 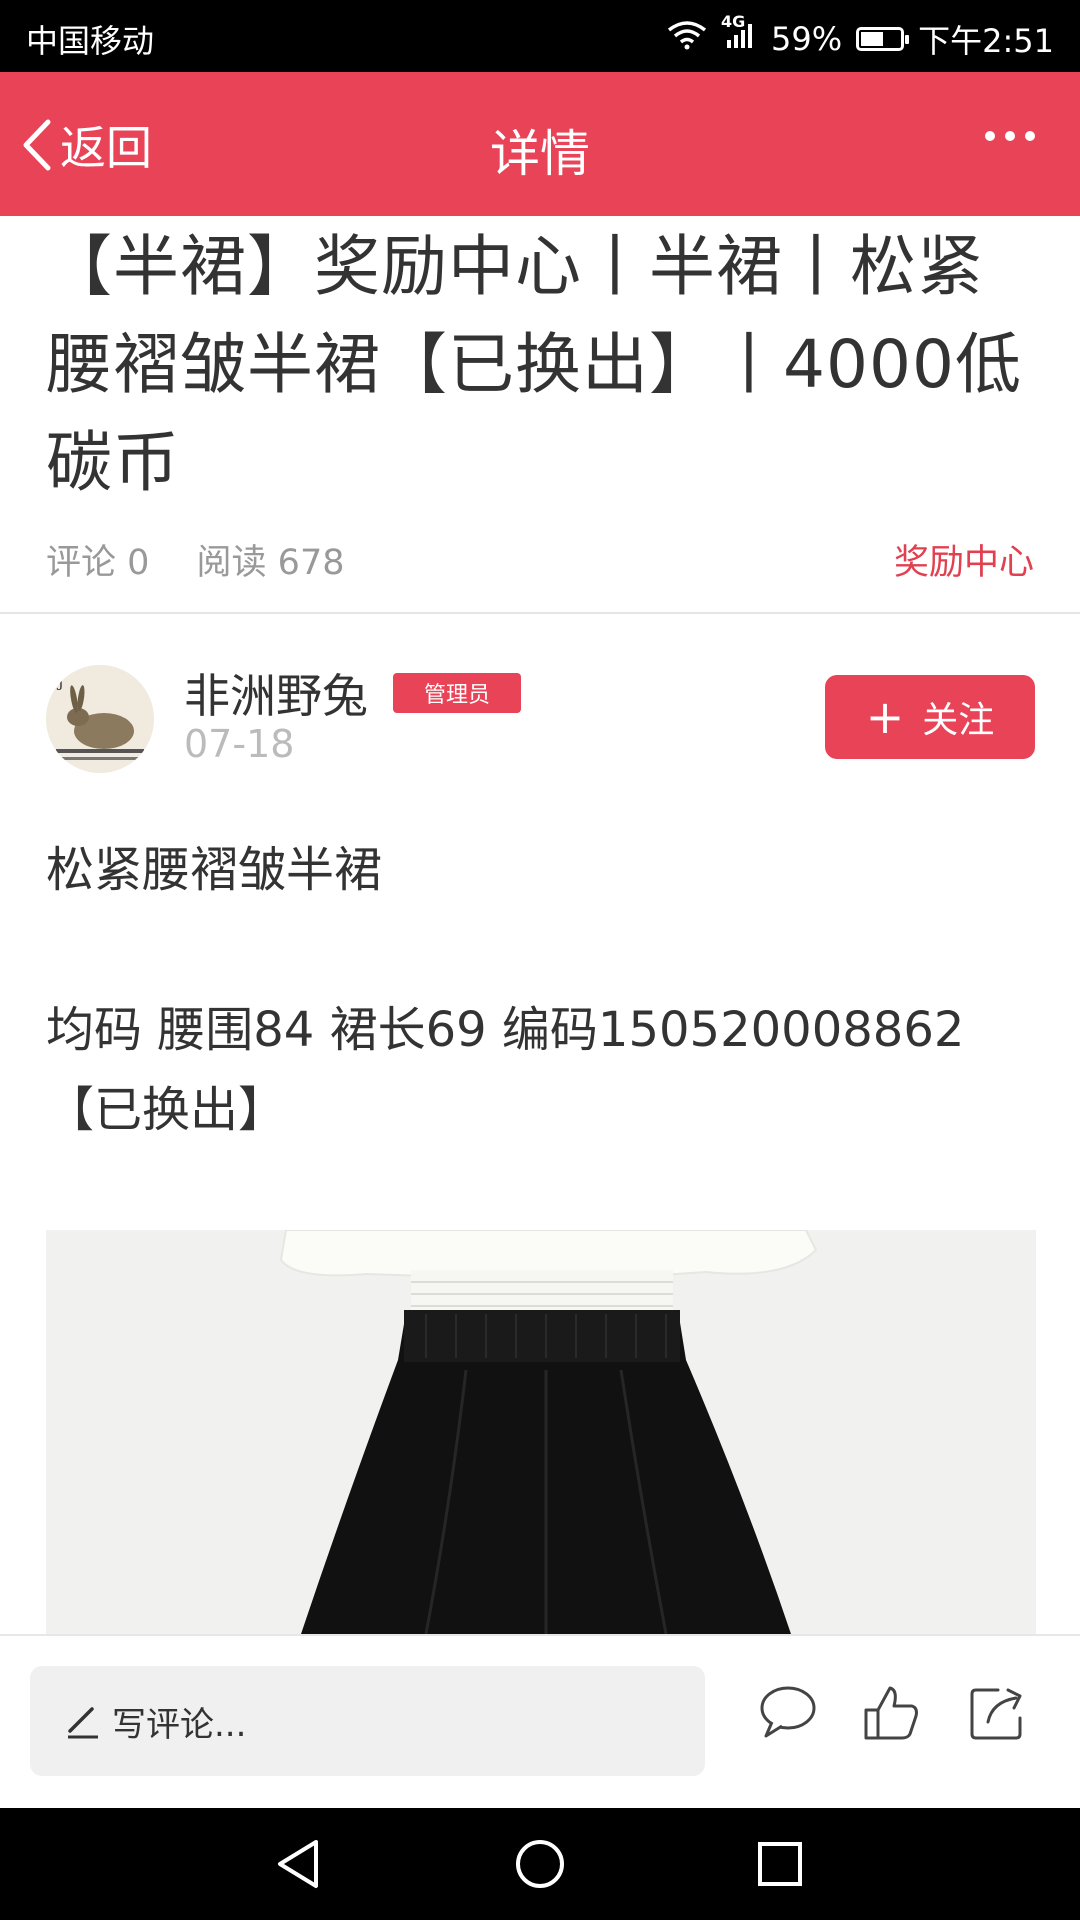 I want to click on follow-button: + 关注, so click(x=930, y=717).